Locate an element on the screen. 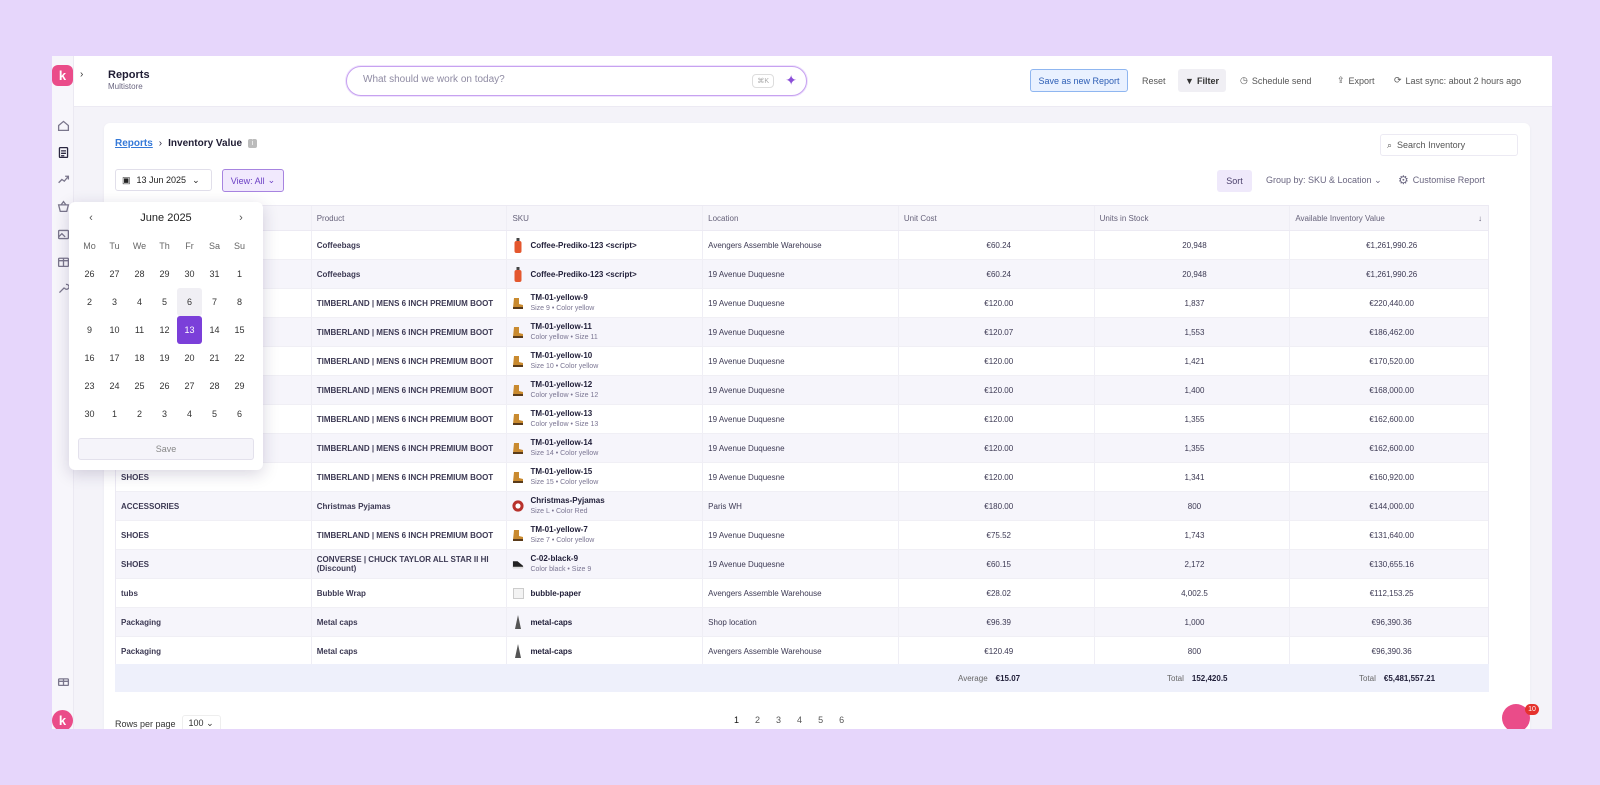 This screenshot has height=785, width=1600. column-header-value: Available Inventory Value ↓ is located at coordinates (1389, 218).